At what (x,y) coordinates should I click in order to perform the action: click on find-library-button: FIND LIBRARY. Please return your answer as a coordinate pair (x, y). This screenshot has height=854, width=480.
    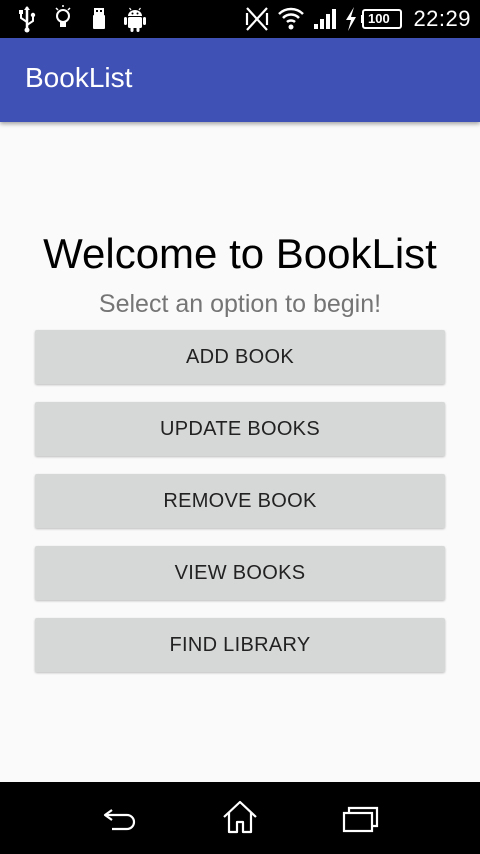
    Looking at the image, I should click on (240, 645).